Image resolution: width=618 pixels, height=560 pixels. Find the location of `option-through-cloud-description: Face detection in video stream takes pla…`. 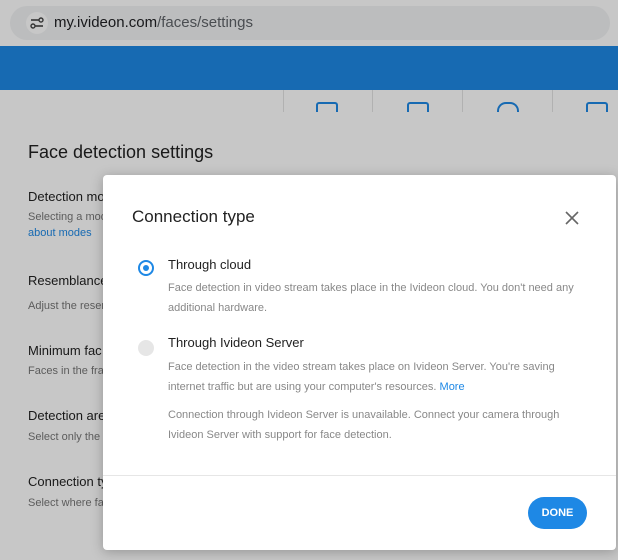

option-through-cloud-description: Face detection in video stream takes pla… is located at coordinates (371, 298).